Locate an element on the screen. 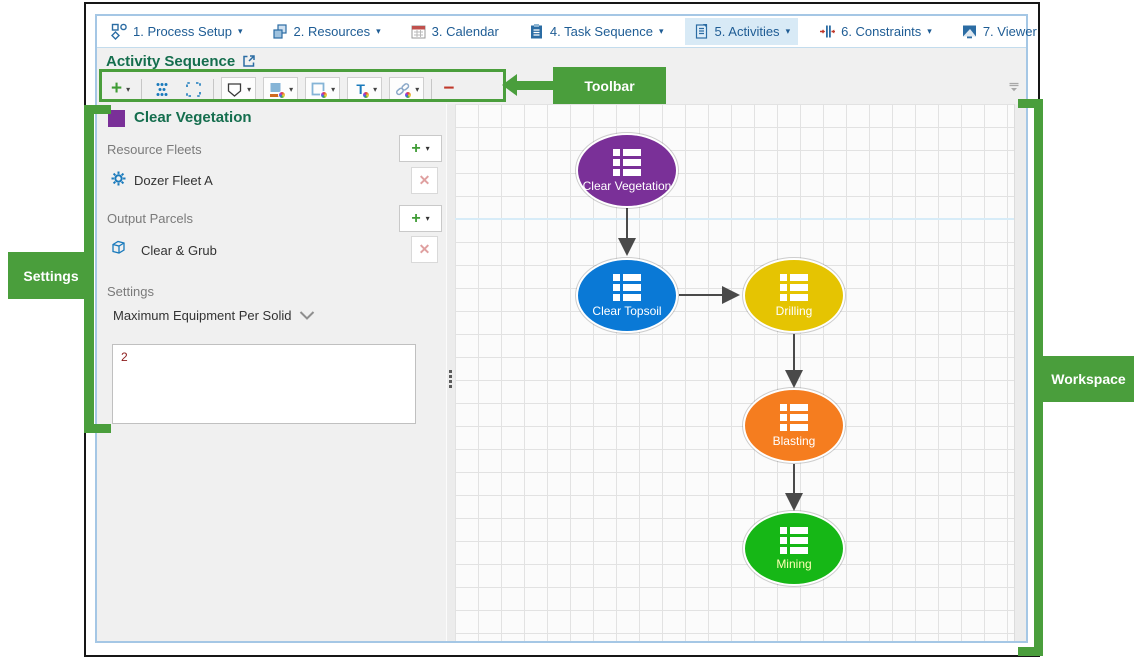 The width and height of the screenshot is (1138, 663). resource-fleet-item: Dozer Fleet A is located at coordinates (173, 180).